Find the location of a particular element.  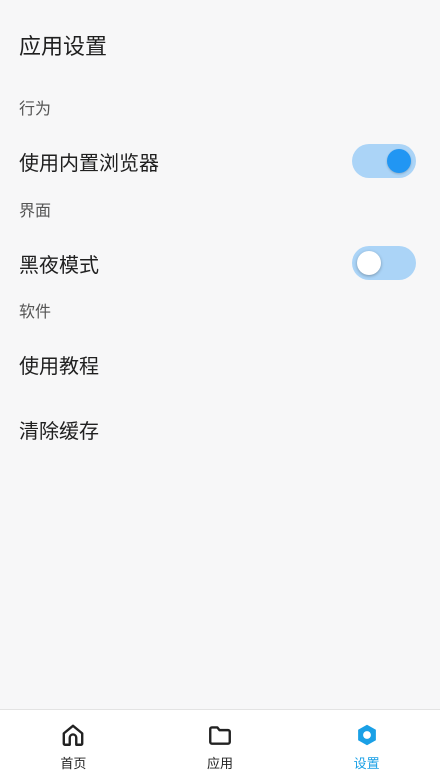

setting-label-builtin-browser: 使用内置浏览器 is located at coordinates (89, 162).